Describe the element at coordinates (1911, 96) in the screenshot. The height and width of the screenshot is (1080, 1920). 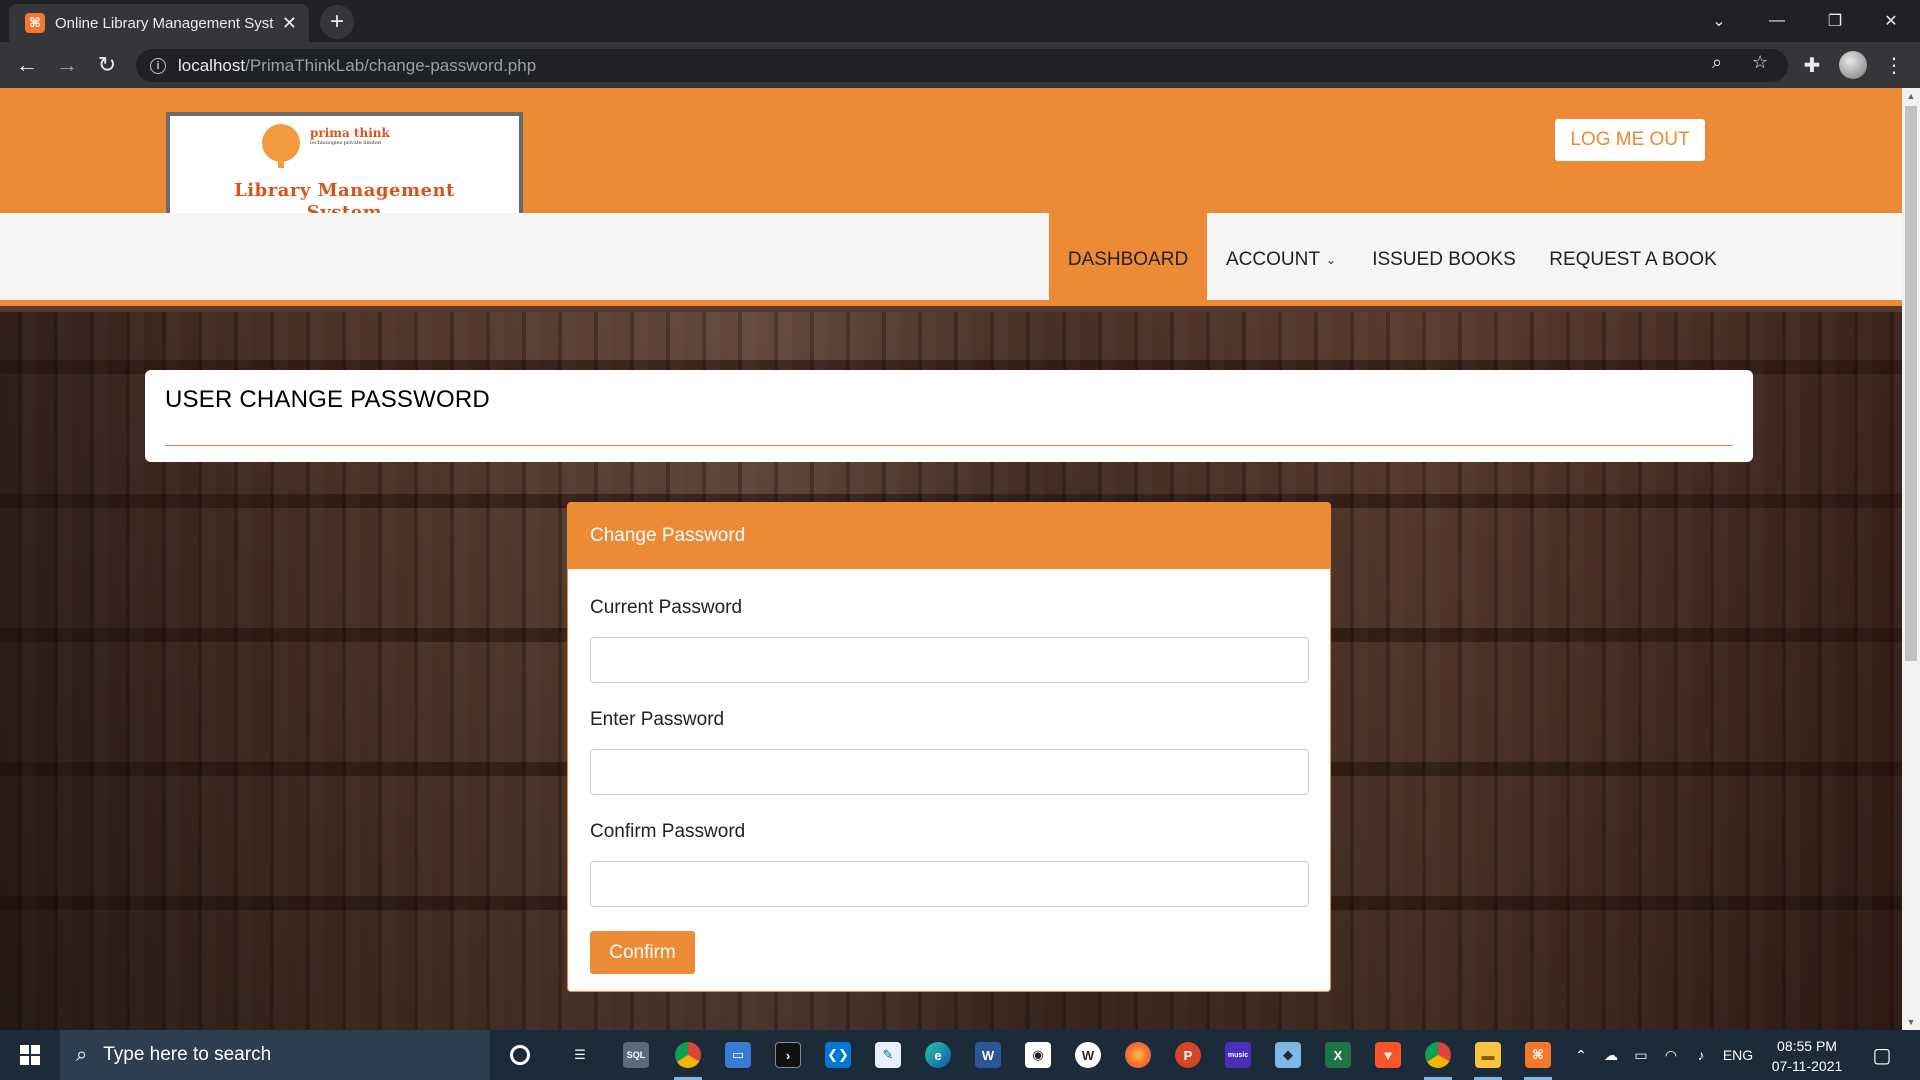
I see `scroll-up-arrow-icon: ▲` at that location.